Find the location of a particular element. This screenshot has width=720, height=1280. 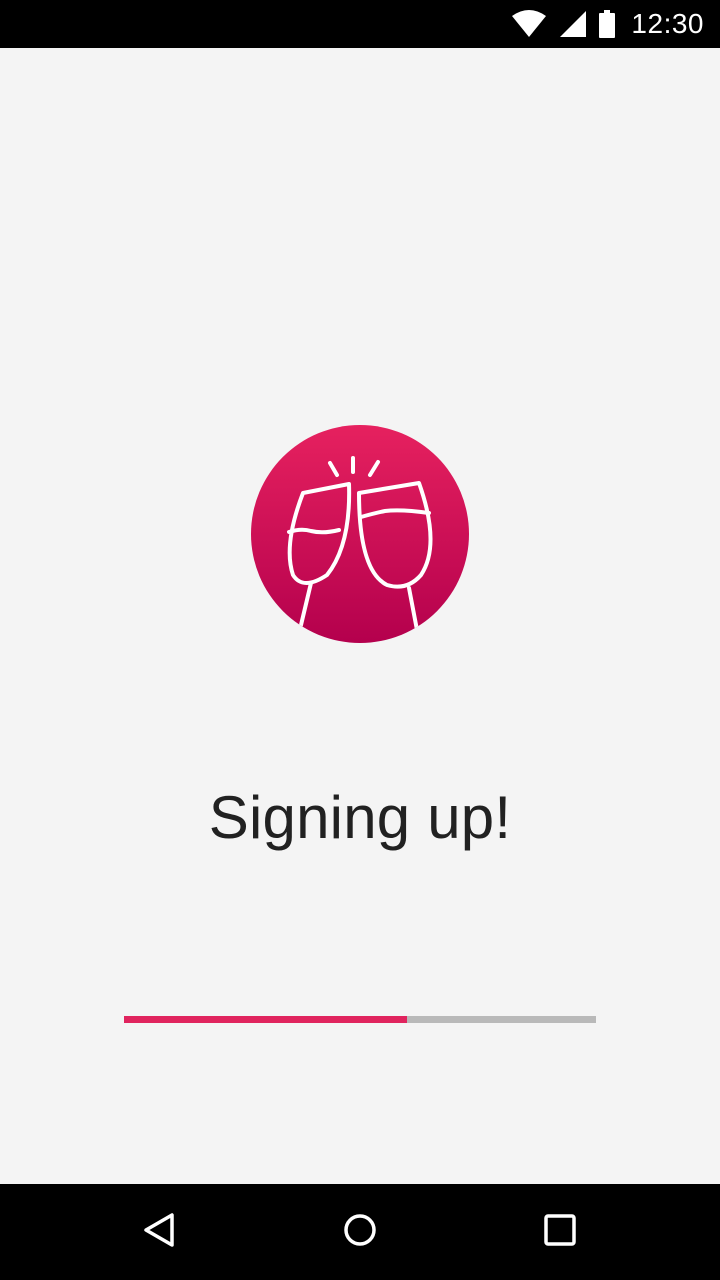

battery-icon is located at coordinates (607, 24).